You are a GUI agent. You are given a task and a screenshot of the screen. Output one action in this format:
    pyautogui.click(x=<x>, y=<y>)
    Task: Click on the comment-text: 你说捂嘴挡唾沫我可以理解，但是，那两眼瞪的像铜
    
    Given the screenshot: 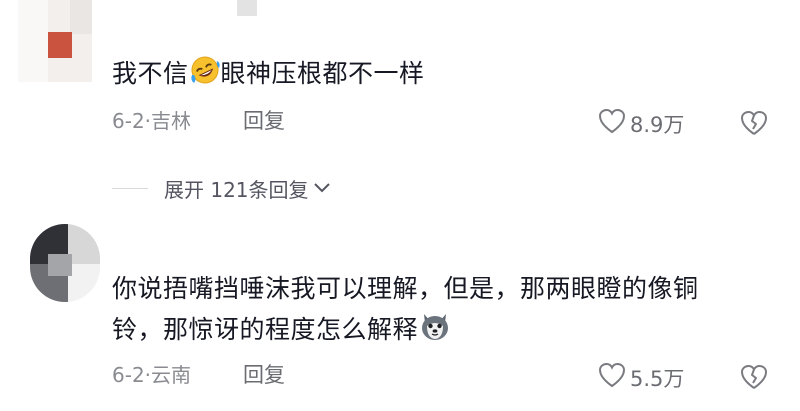 What is the action you would take?
    pyautogui.click(x=405, y=288)
    